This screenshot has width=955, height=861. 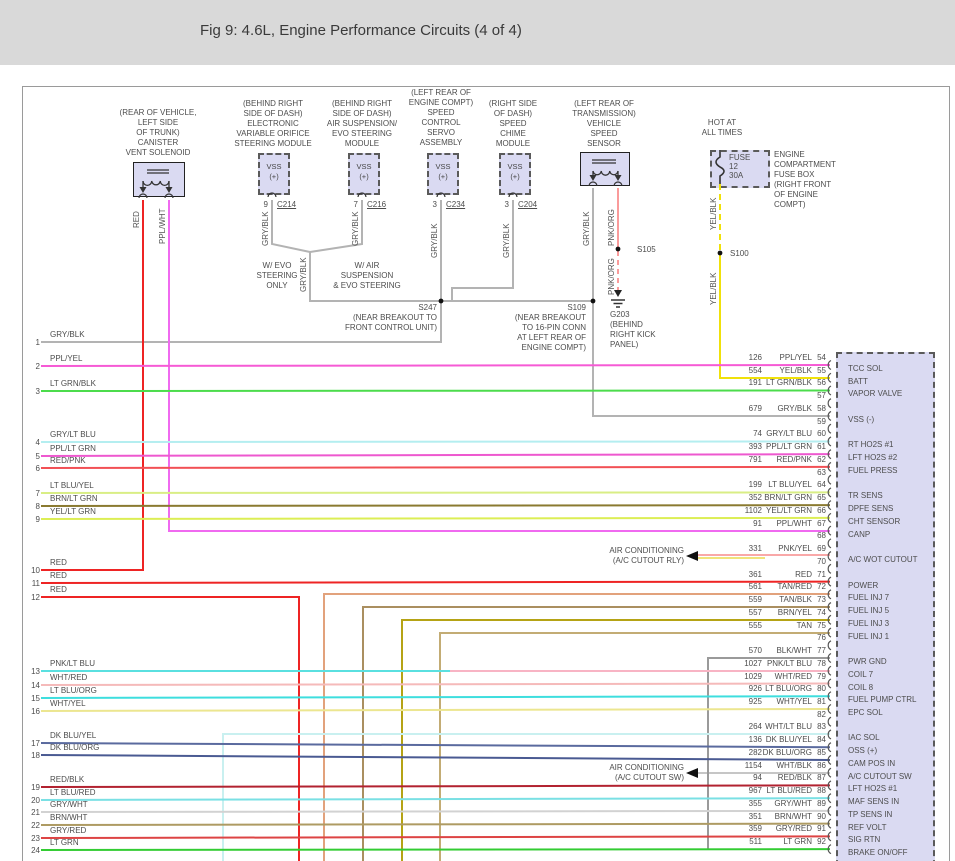 I want to click on pcm-pin-number: 60, so click(x=821, y=434).